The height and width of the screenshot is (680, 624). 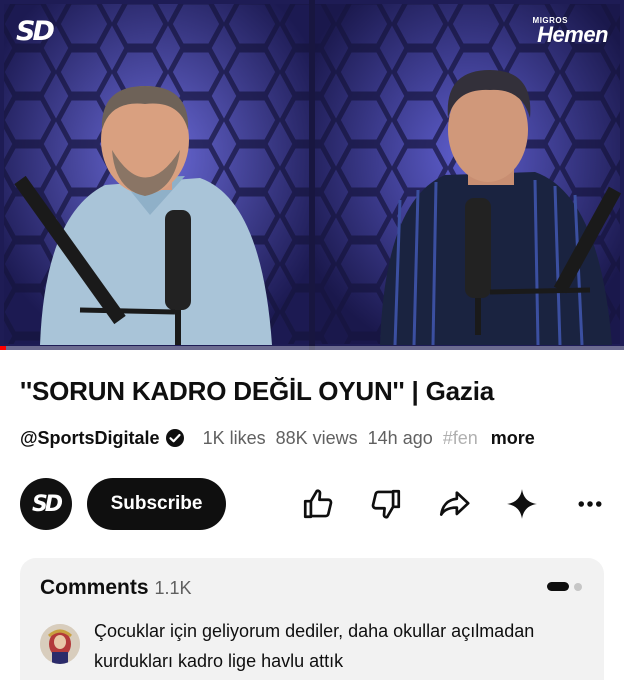 I want to click on comments-pager, so click(x=564, y=586).